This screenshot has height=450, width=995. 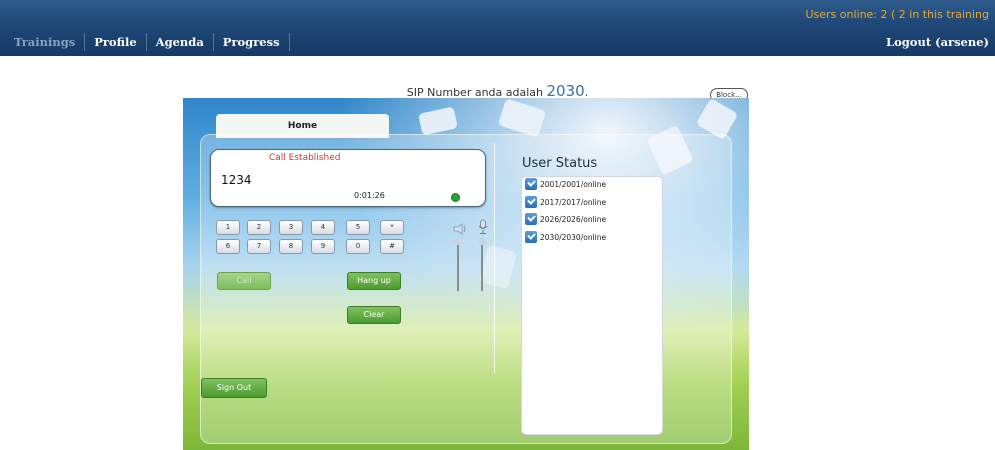 I want to click on user-status-label: 2001/2001/online, so click(x=573, y=184).